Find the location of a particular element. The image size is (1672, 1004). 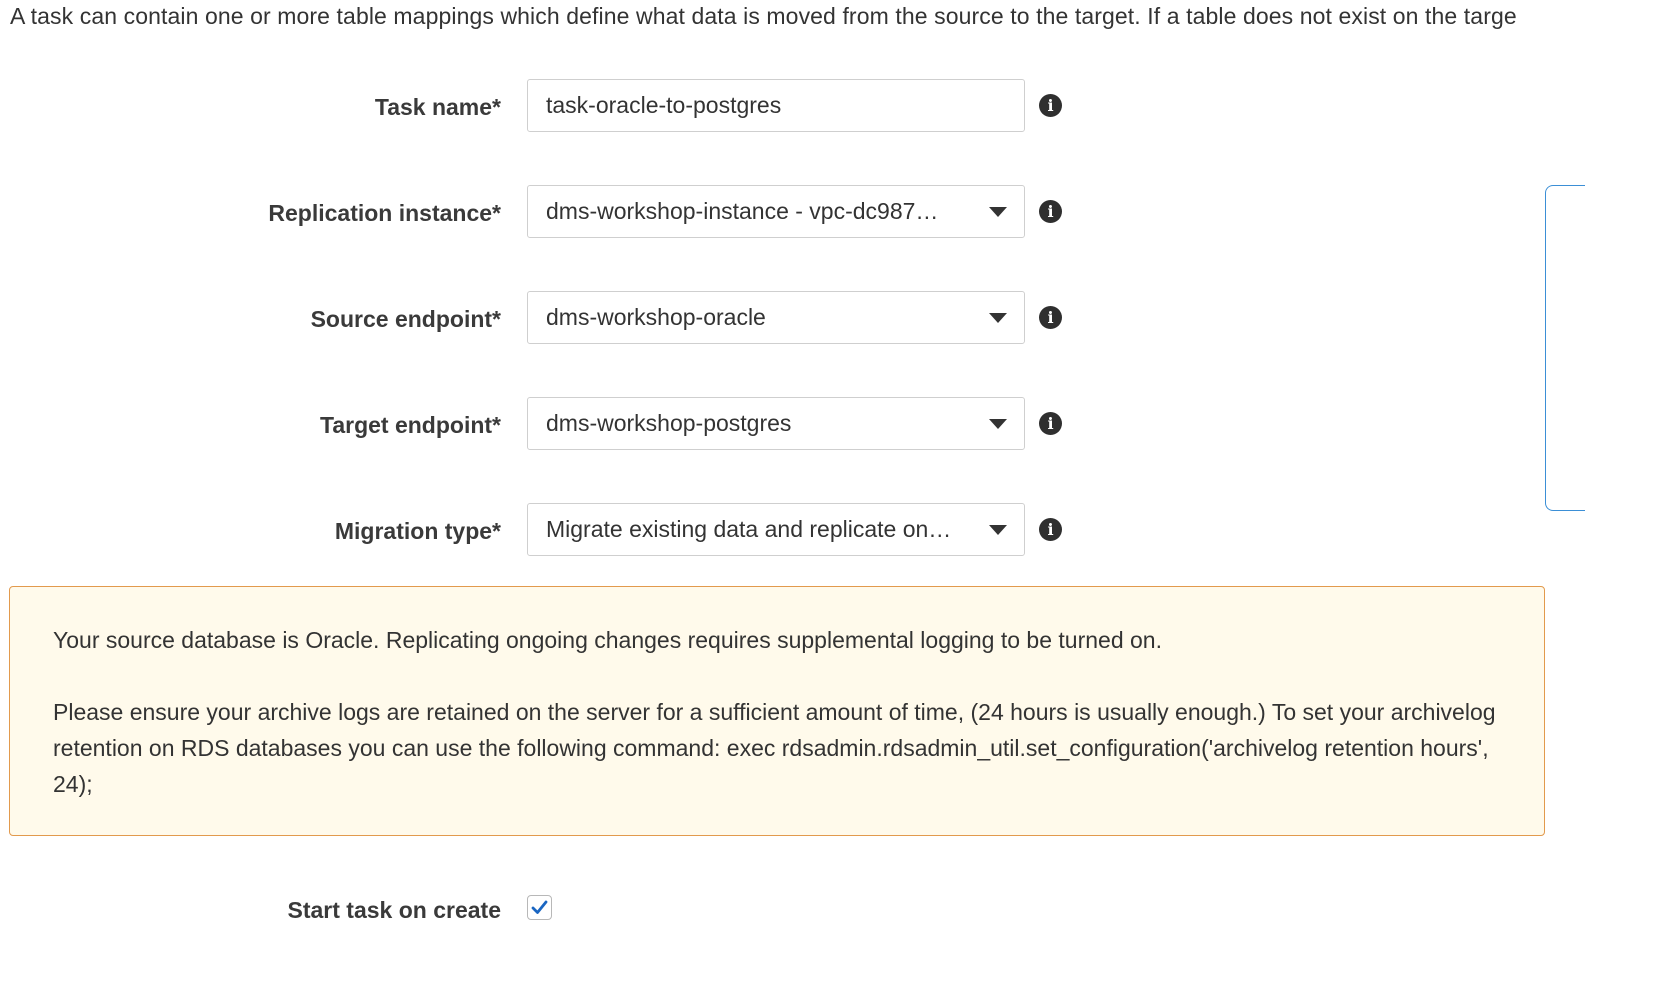

start-task-row: Start task on create is located at coordinates (300, 910).